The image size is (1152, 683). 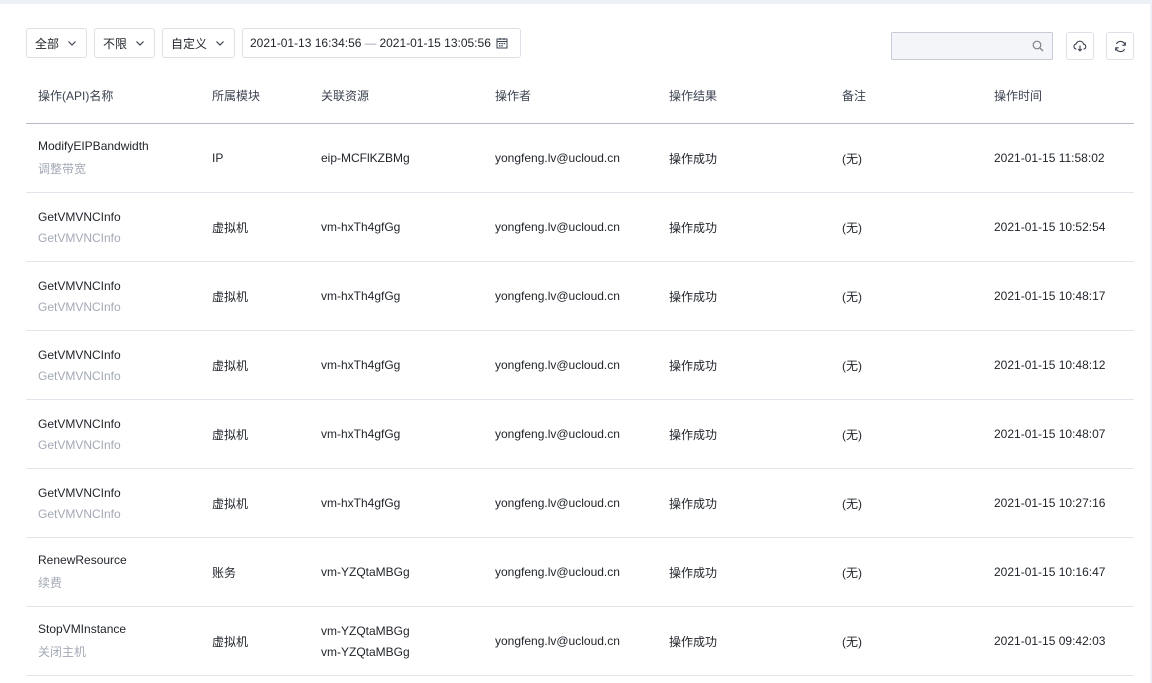 I want to click on column-header-api: 操作(API)名称, so click(x=75, y=100).